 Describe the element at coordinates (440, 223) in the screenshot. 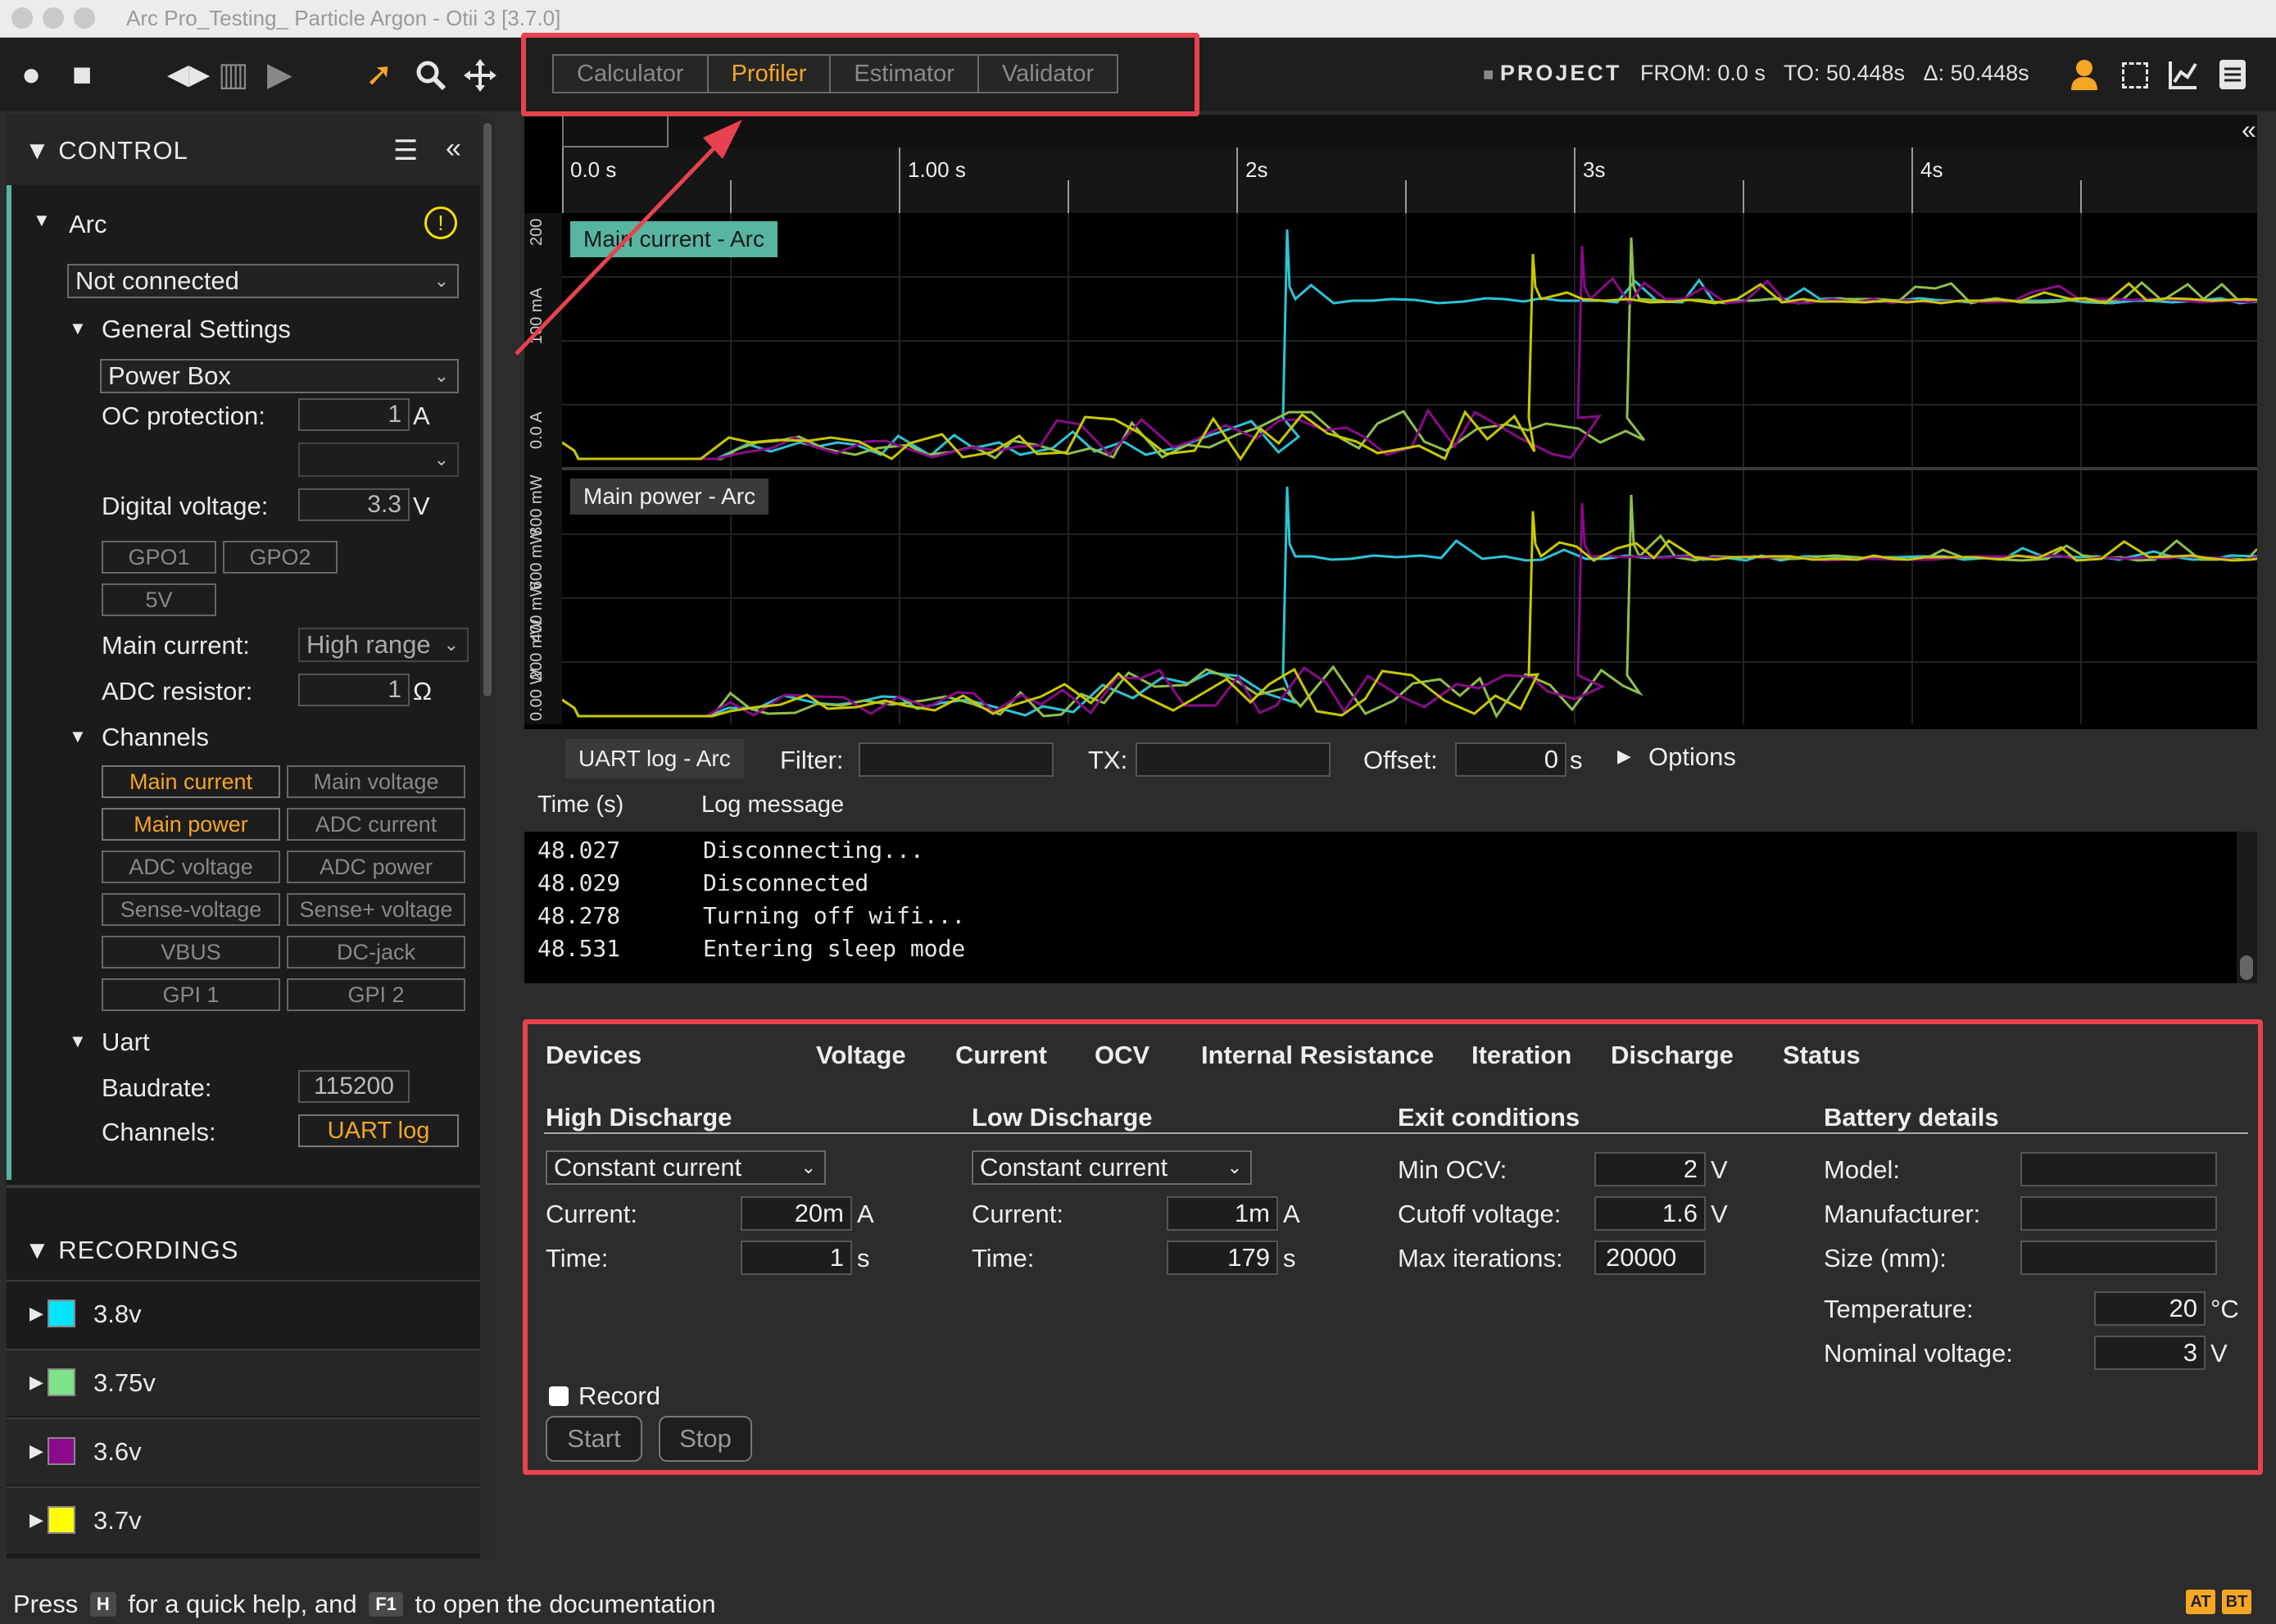

I see `warning-icon: !` at that location.